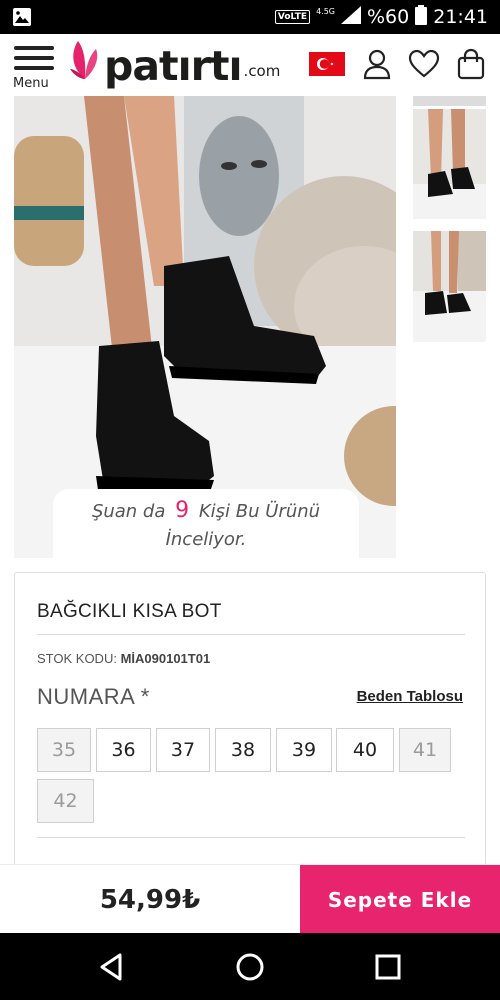 The height and width of the screenshot is (1000, 500). I want to click on purchase-bar: 54,99₺ Sepete Ekle, so click(250, 899).